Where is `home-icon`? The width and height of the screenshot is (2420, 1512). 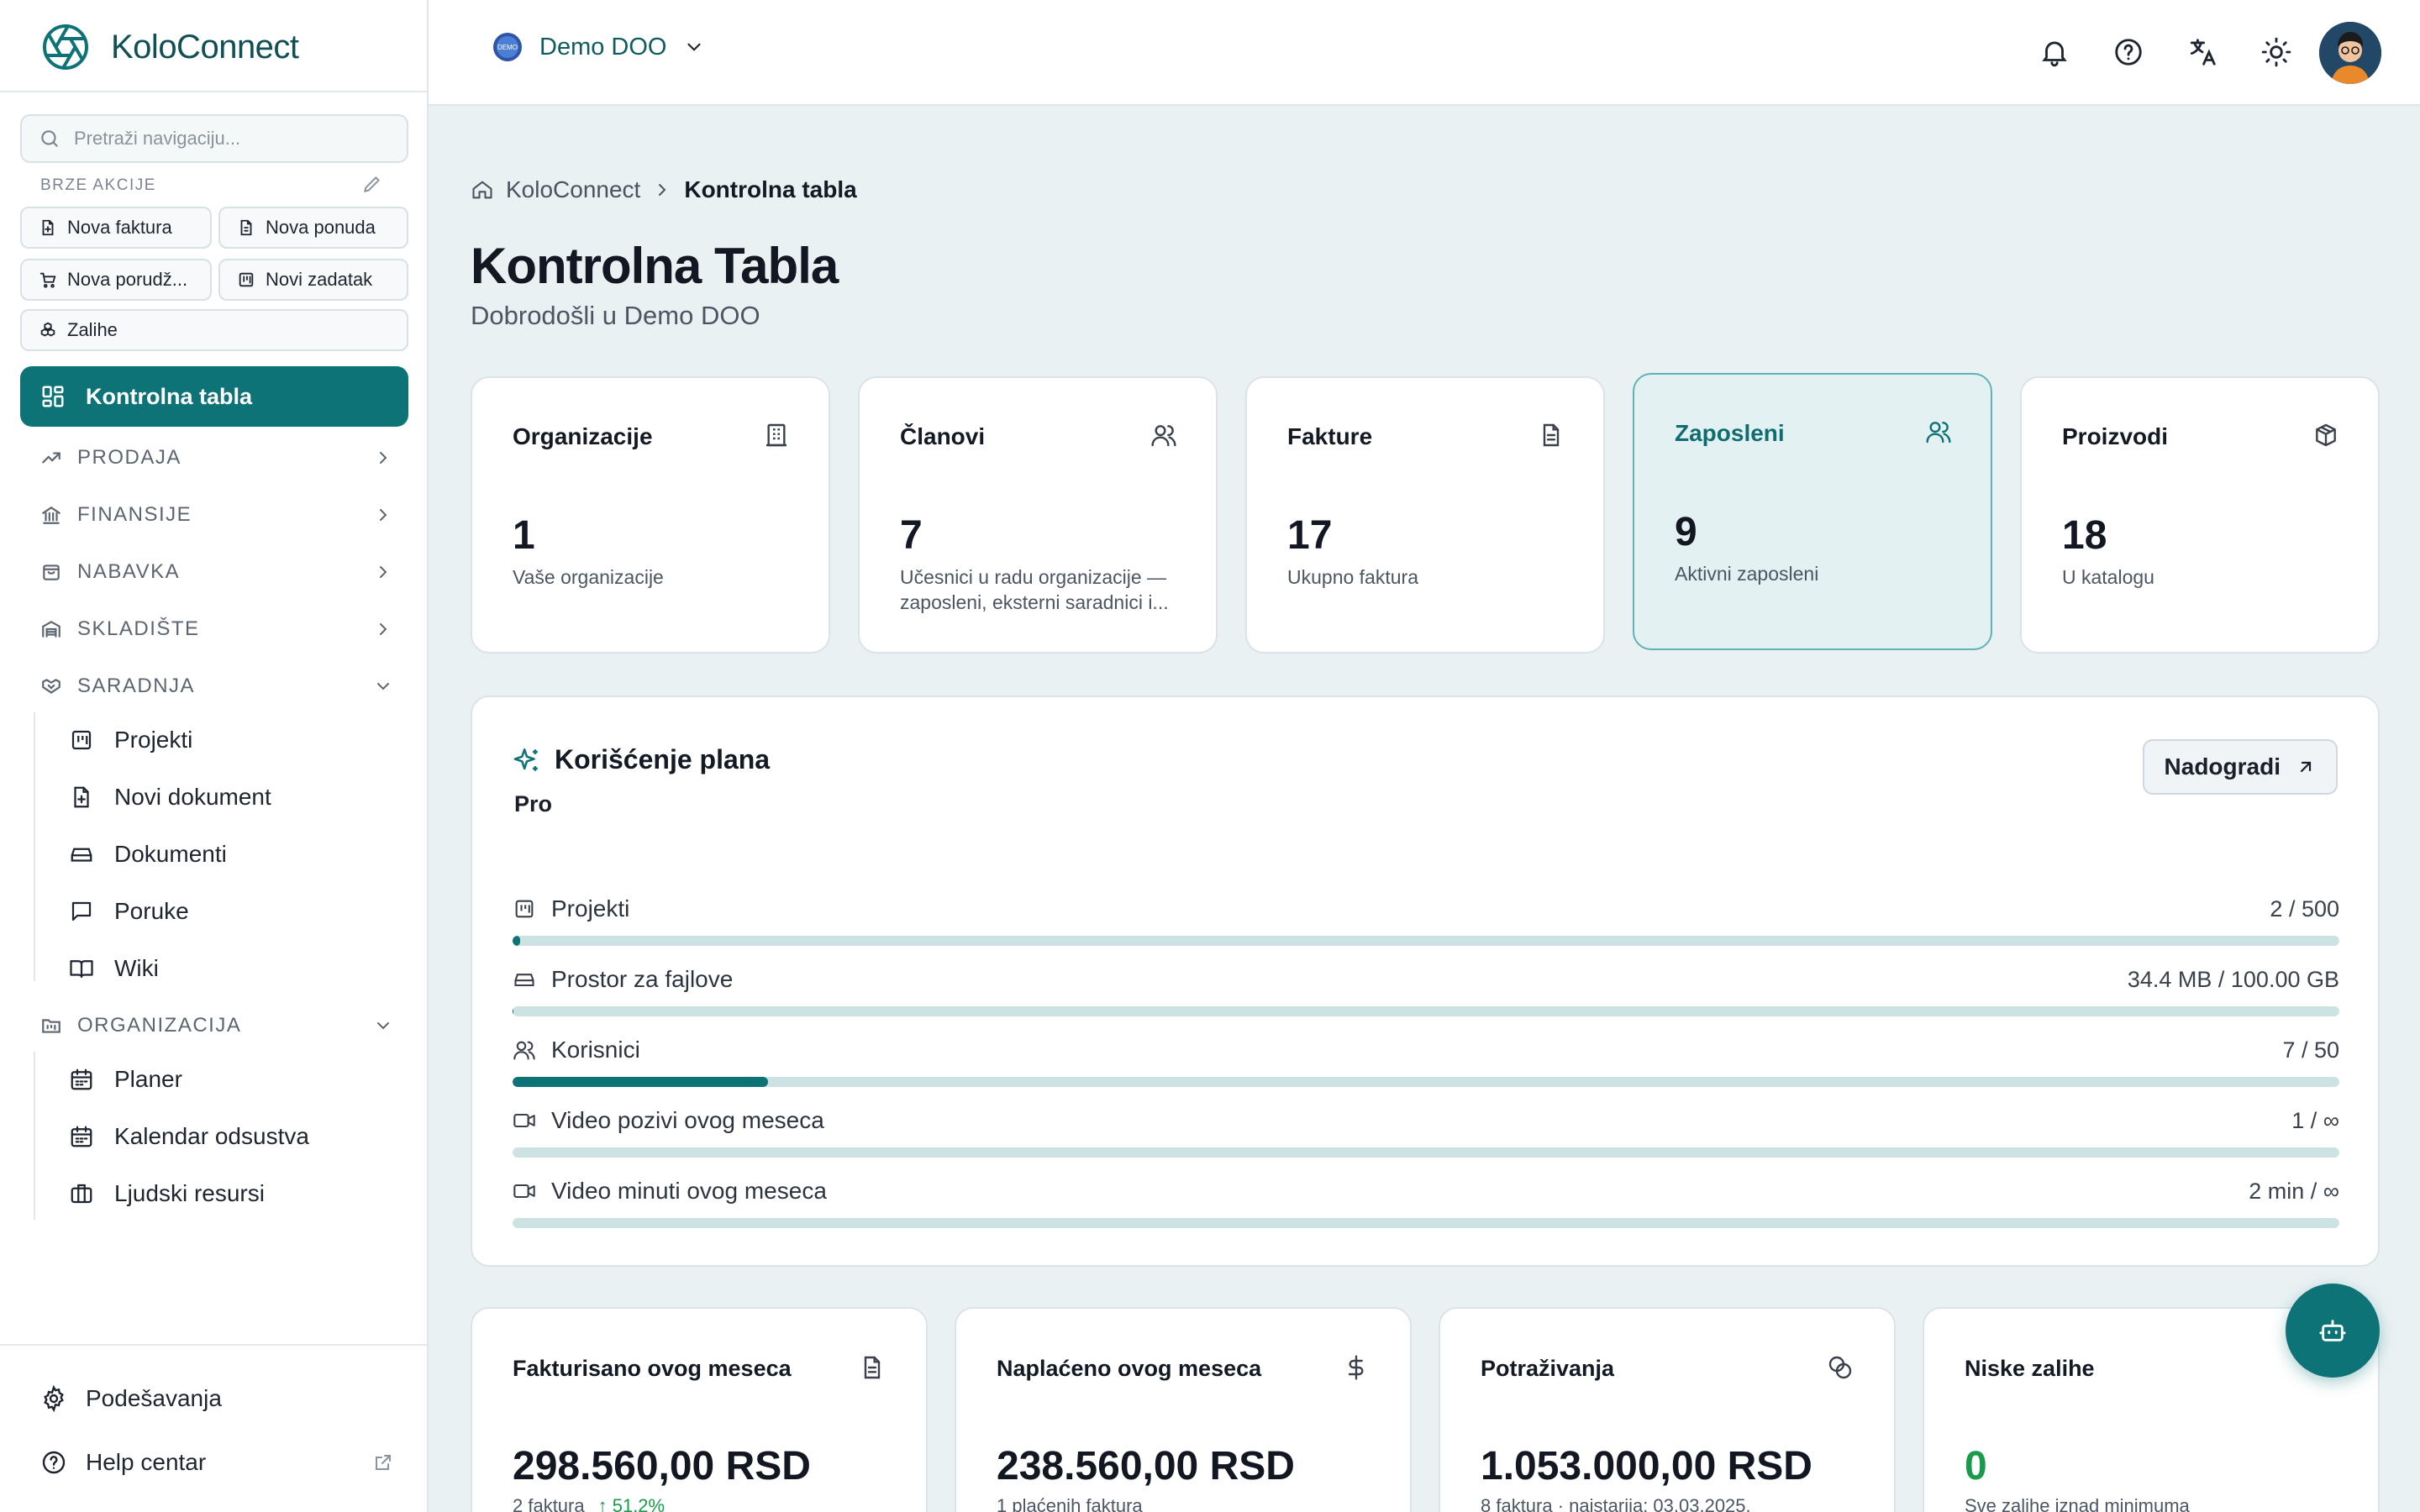
home-icon is located at coordinates (482, 190).